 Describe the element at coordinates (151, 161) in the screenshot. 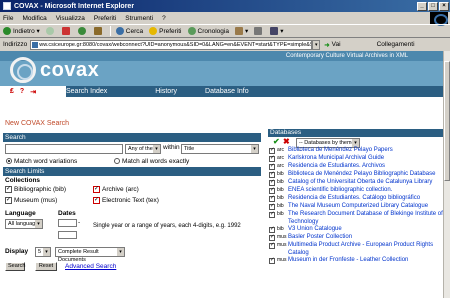

I see `match-exact-option: Match all words exactly` at that location.